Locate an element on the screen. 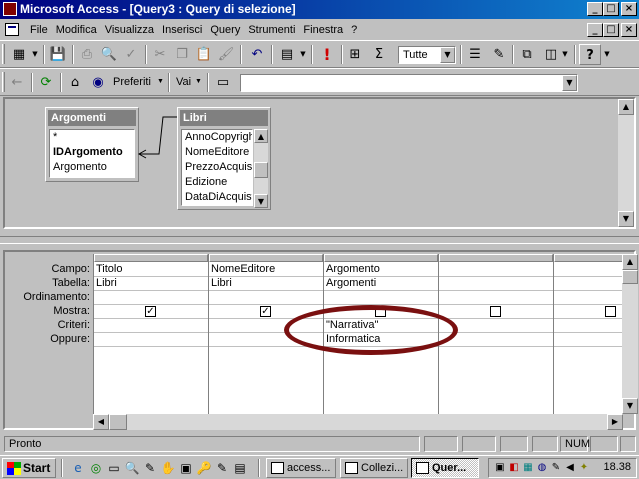  grid-column: Titolo Libri ✓ is located at coordinates (151, 334).